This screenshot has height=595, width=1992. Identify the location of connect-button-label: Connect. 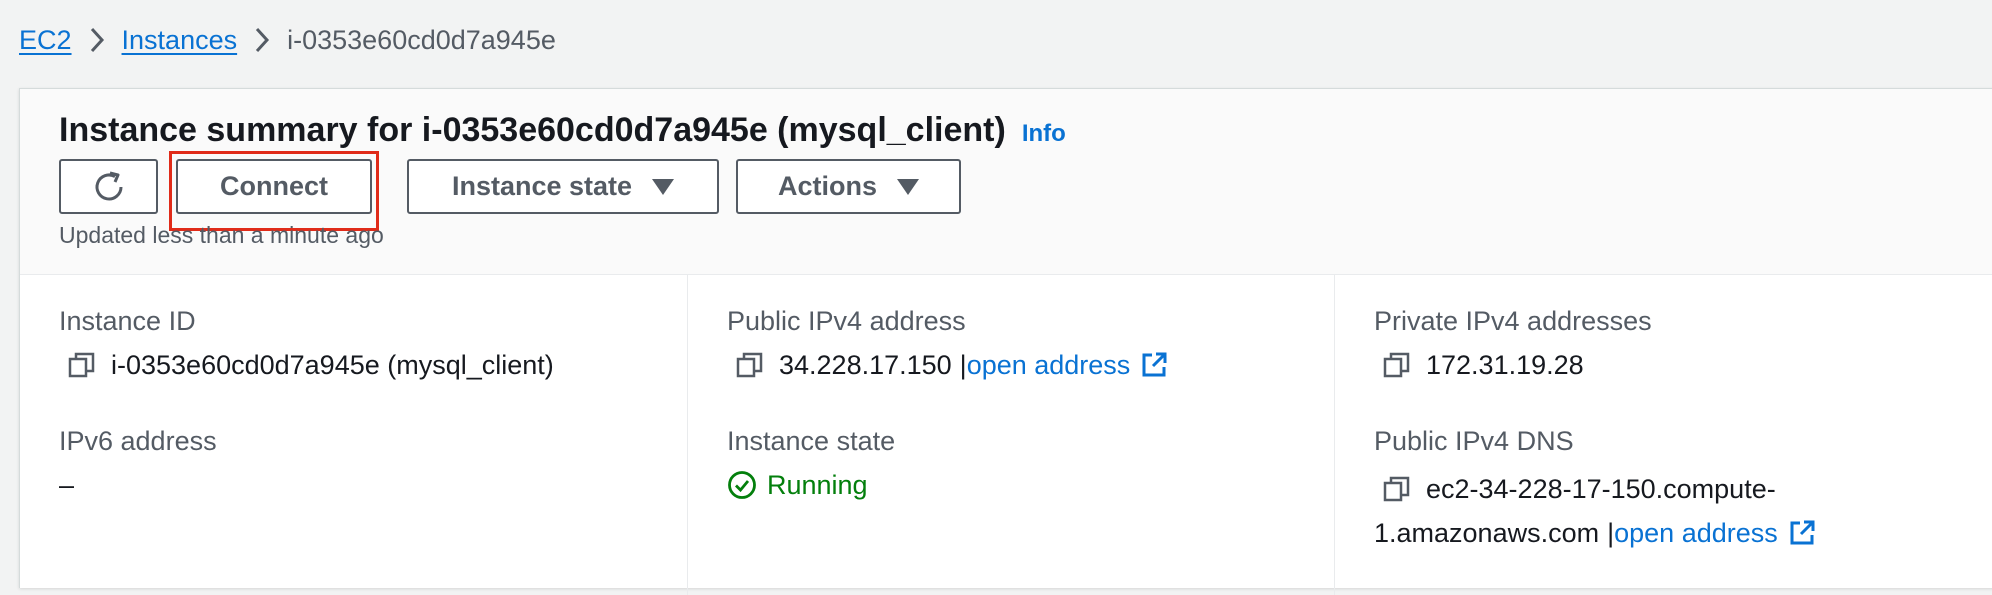
(274, 186).